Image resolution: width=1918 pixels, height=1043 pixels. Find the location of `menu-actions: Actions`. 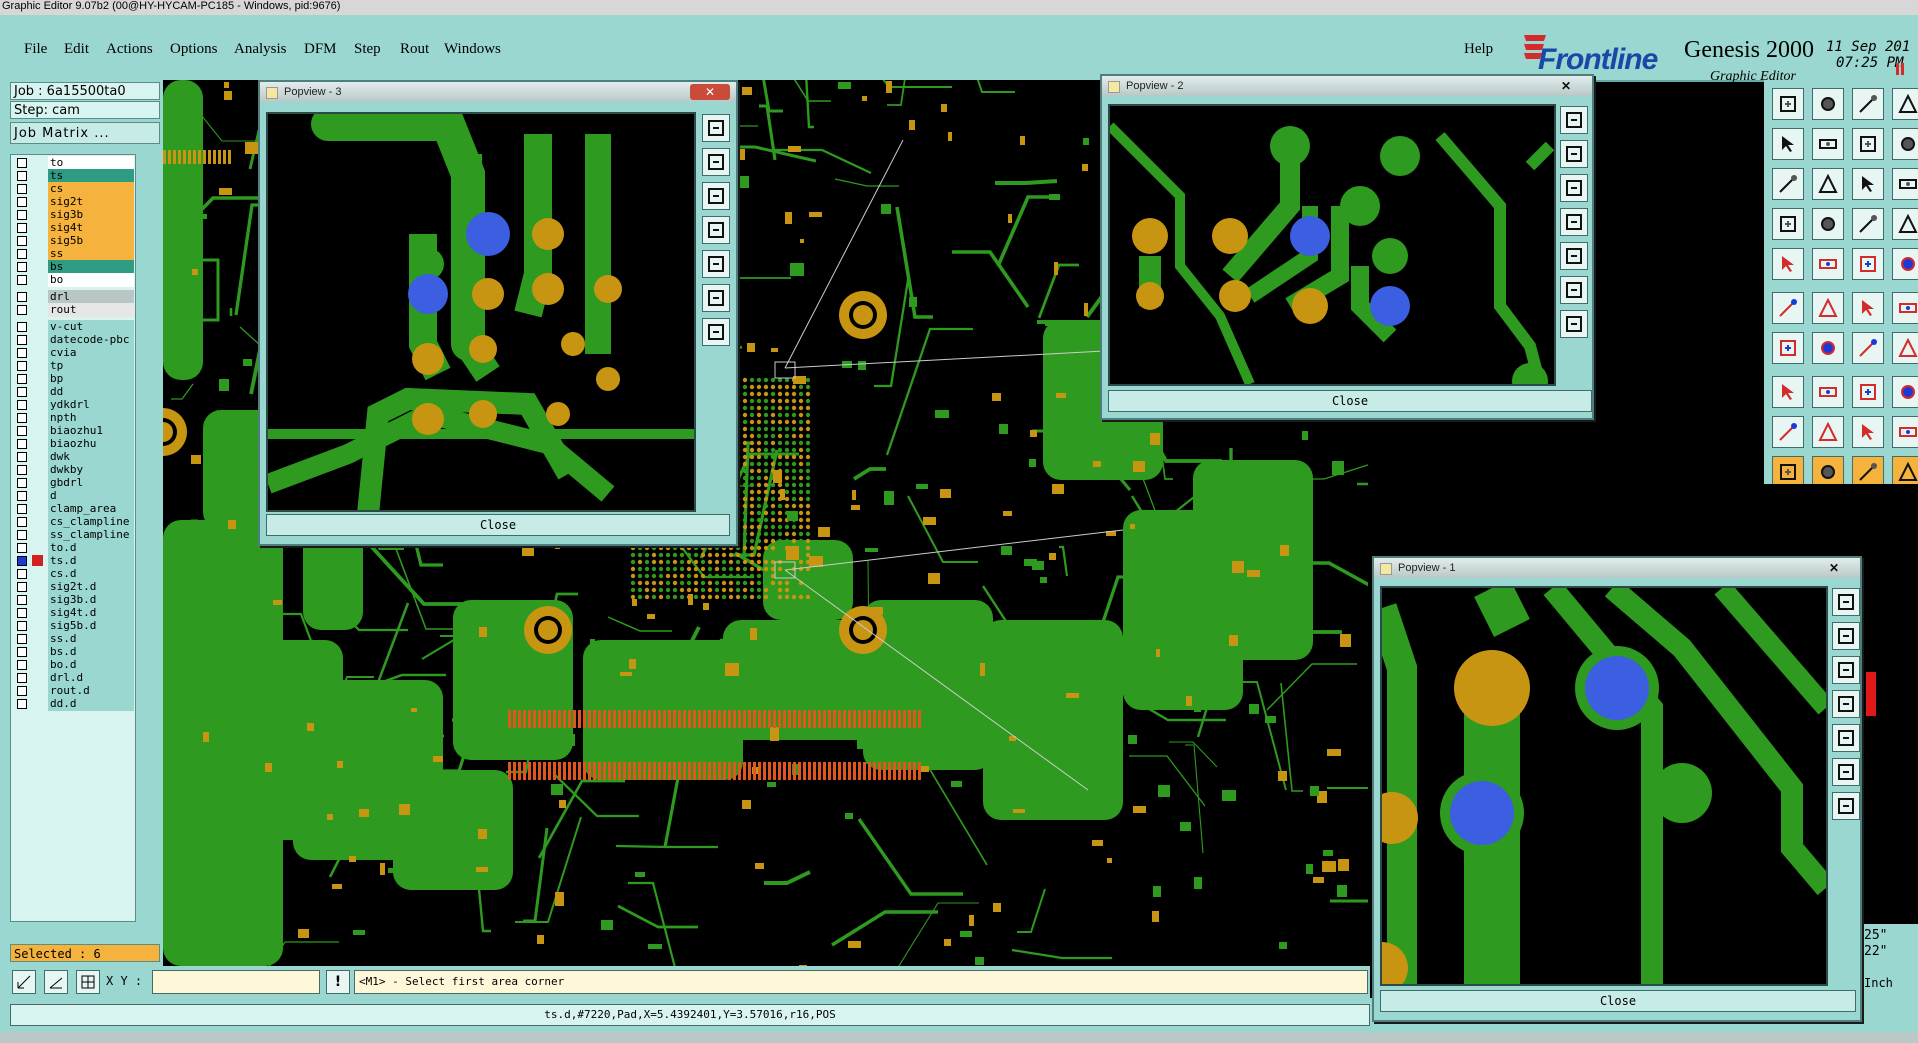

menu-actions: Actions is located at coordinates (129, 49).